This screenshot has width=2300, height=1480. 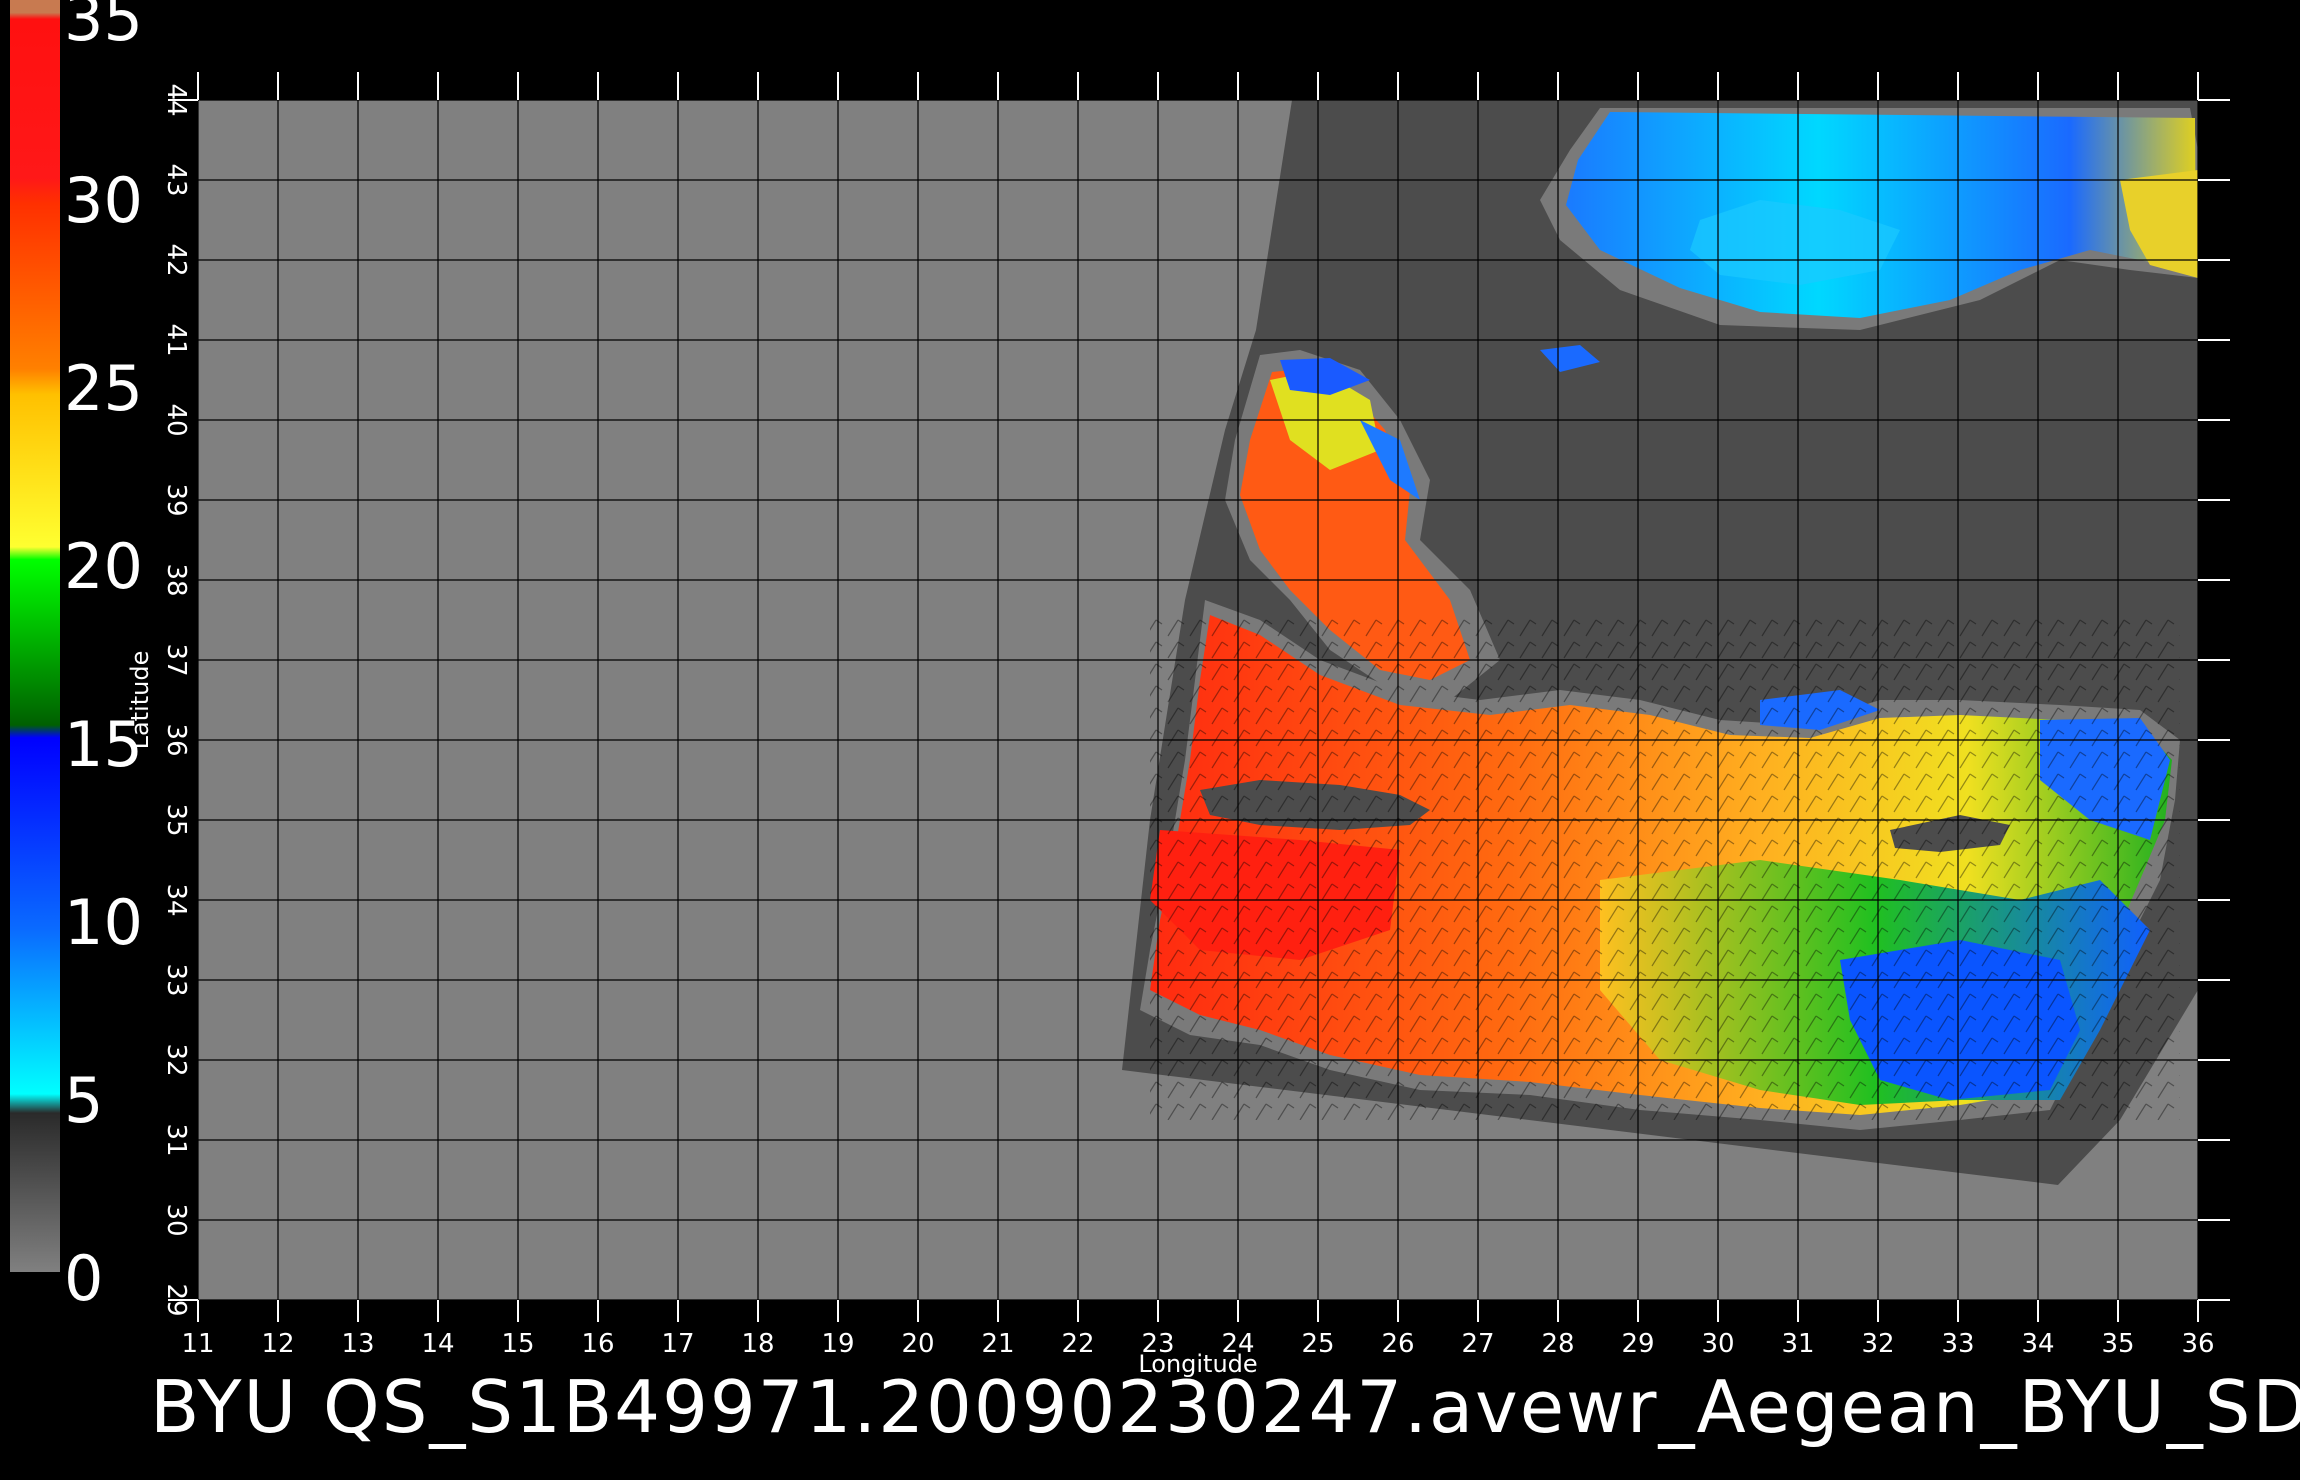 What do you see at coordinates (1717, 1344) in the screenshot?
I see `lon-tick-label: 30` at bounding box center [1717, 1344].